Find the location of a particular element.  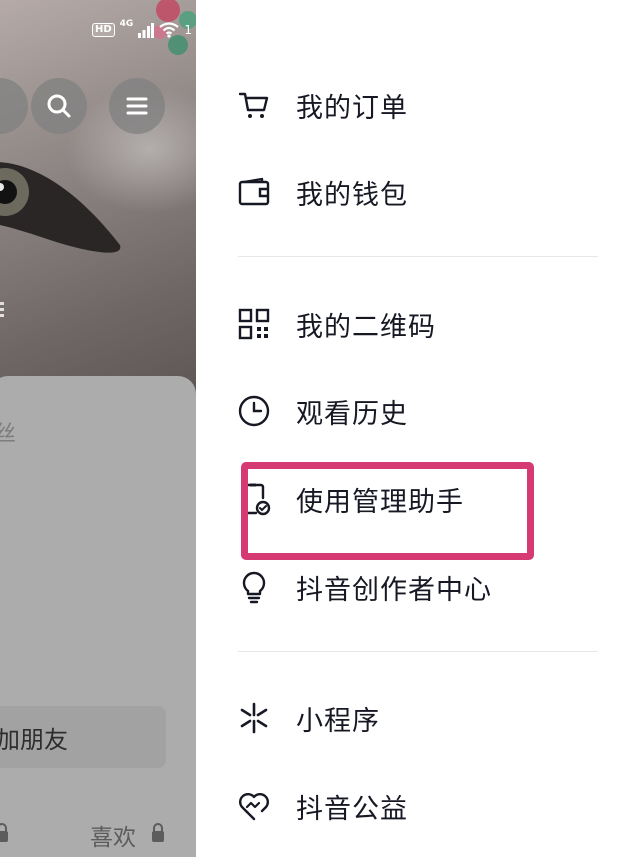

signal-icon is located at coordinates (146, 30).